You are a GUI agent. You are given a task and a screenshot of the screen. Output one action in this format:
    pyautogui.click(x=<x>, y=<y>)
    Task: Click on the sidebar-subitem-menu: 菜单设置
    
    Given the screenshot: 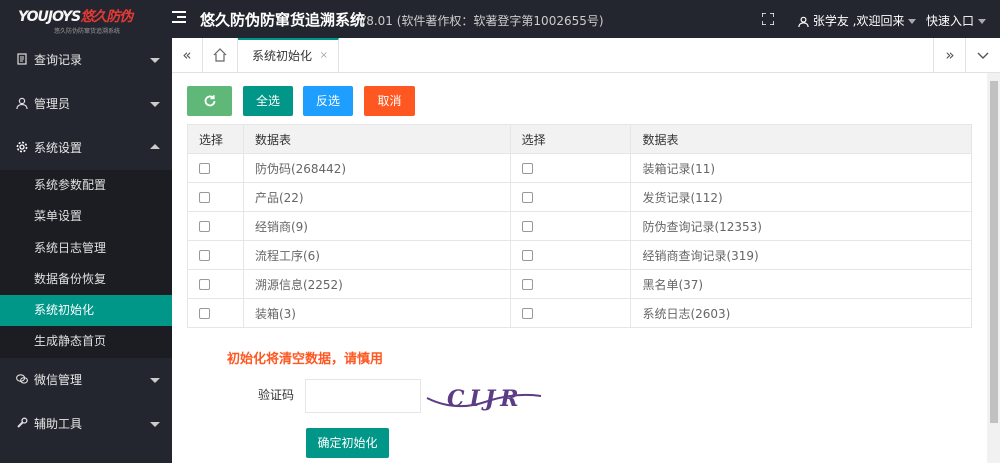 What is the action you would take?
    pyautogui.click(x=86, y=216)
    